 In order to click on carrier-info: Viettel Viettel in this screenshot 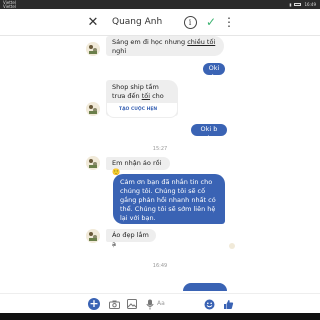, I will do `click(9, 4)`.